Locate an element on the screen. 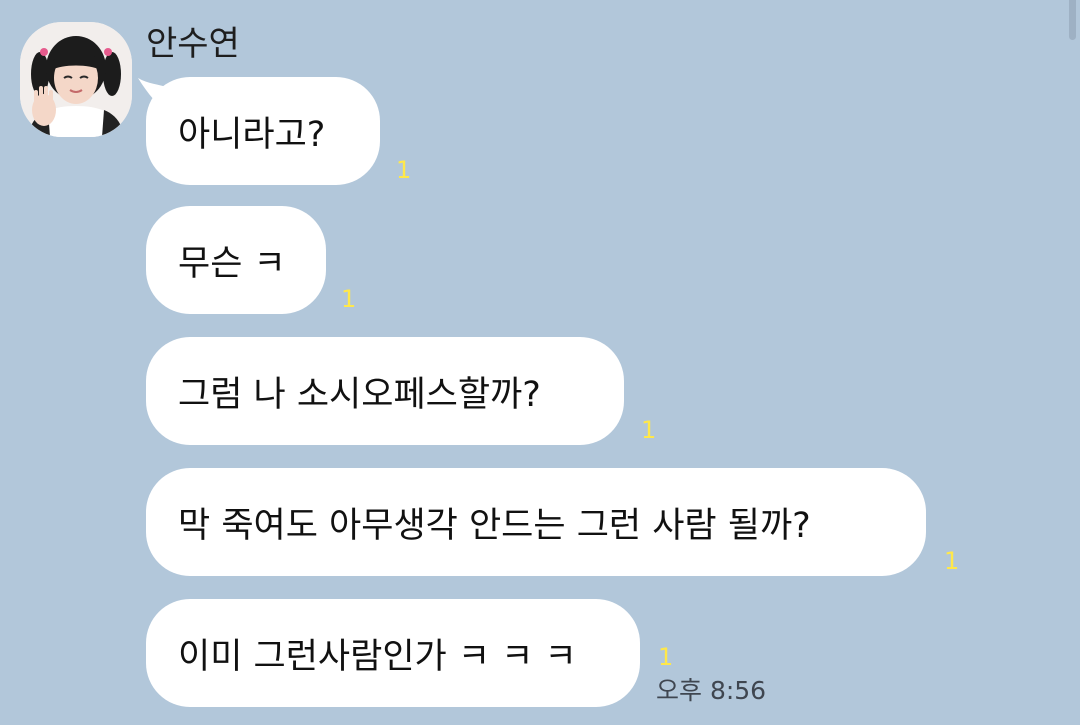 Image resolution: width=1080 pixels, height=725 pixels. message-bubble: 아니라고? is located at coordinates (263, 131).